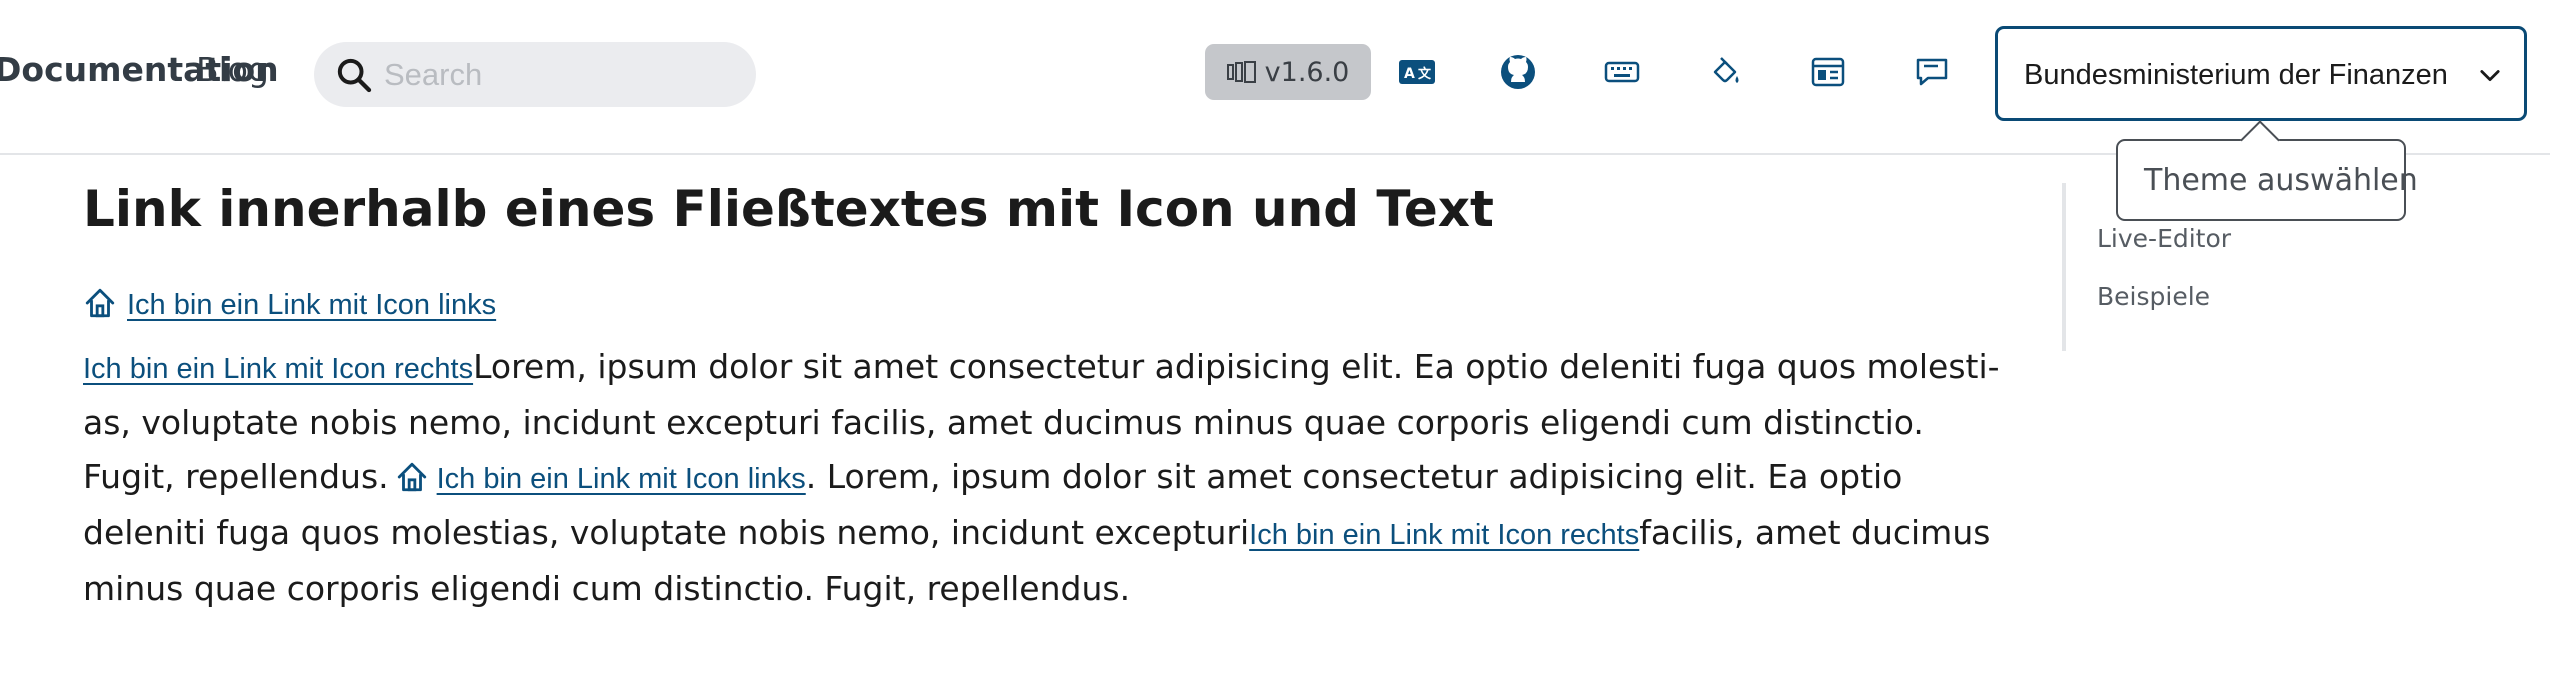 This screenshot has width=2550, height=674. What do you see at coordinates (232, 69) in the screenshot?
I see `nav-link-blog: Blog` at bounding box center [232, 69].